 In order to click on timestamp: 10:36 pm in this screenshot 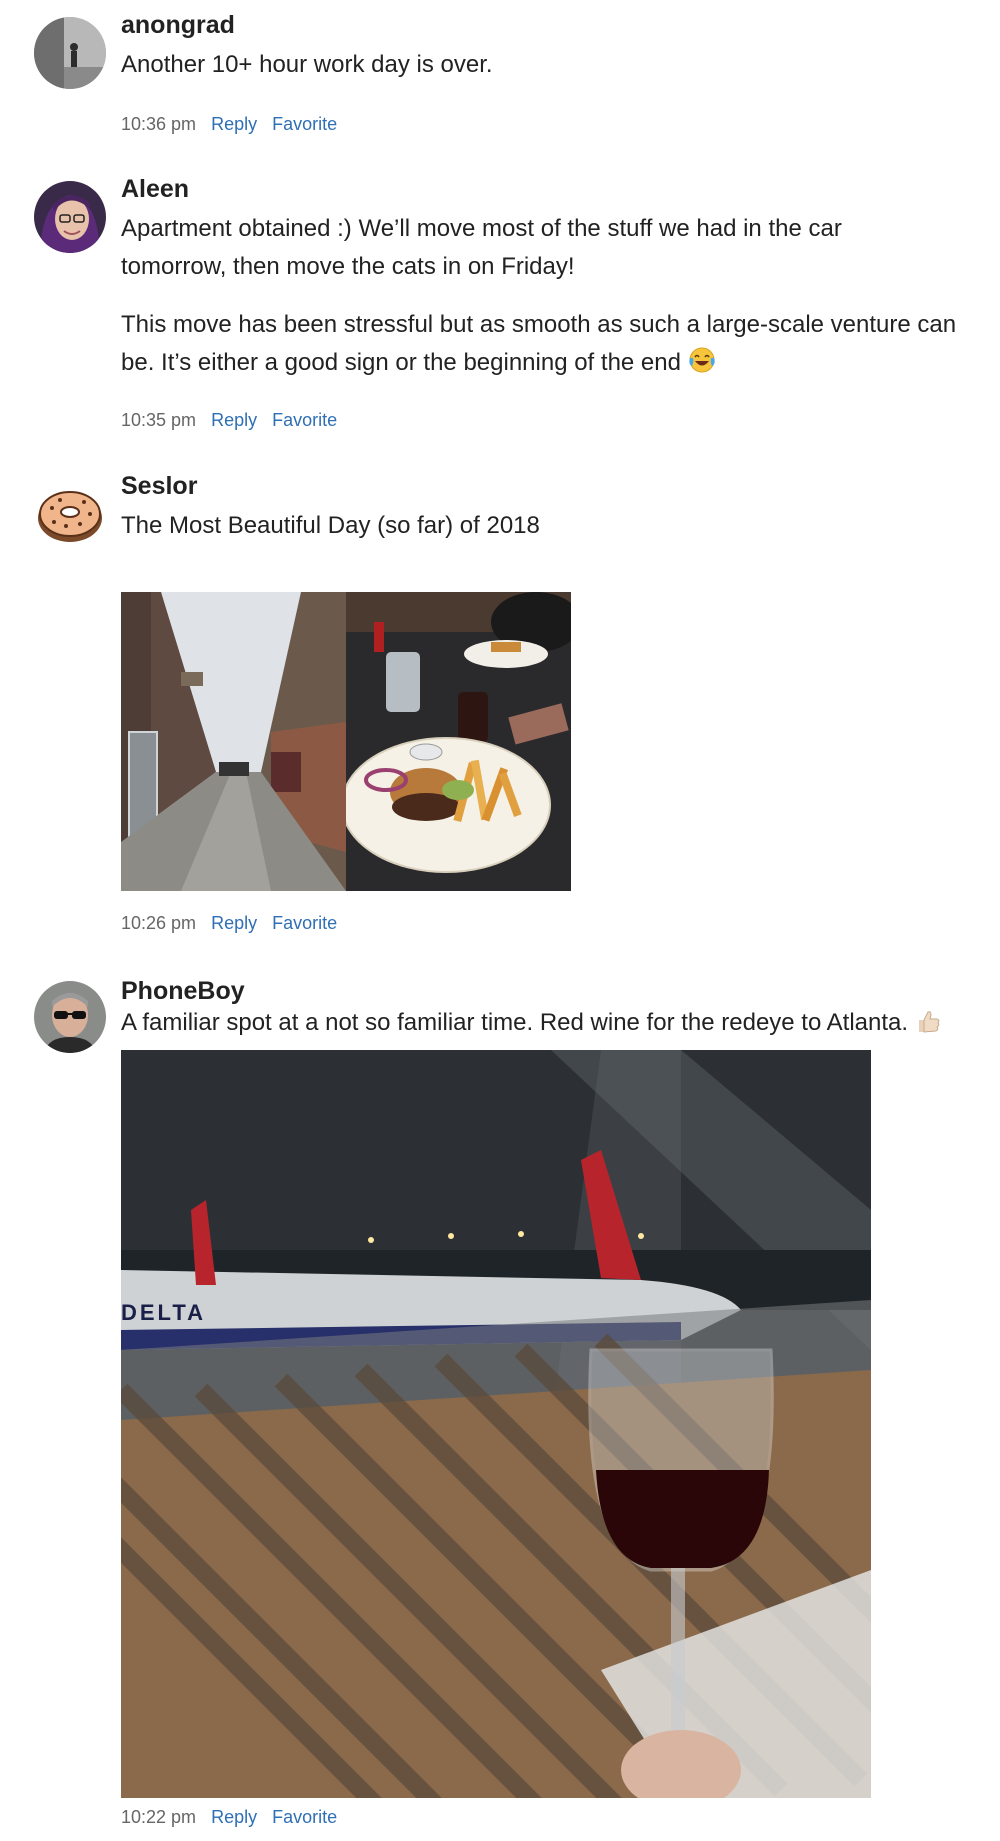, I will do `click(158, 124)`.